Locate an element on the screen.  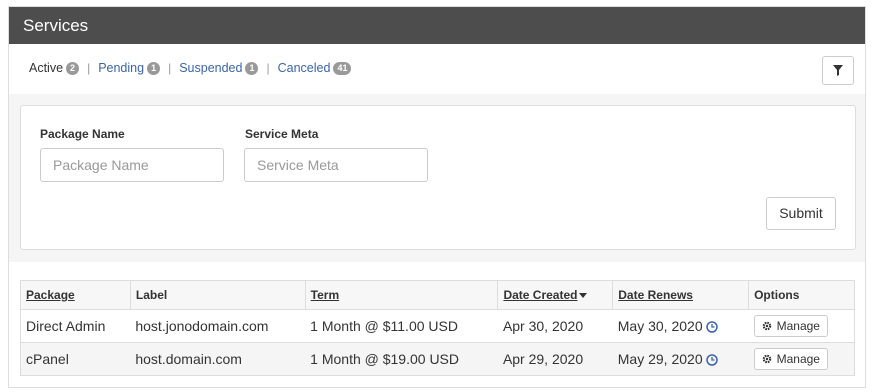
status-tab-label: Canceled is located at coordinates (304, 68).